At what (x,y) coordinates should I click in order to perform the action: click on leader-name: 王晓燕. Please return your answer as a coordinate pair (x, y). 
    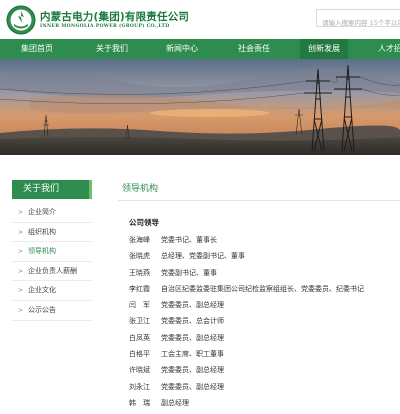
    Looking at the image, I should click on (145, 273).